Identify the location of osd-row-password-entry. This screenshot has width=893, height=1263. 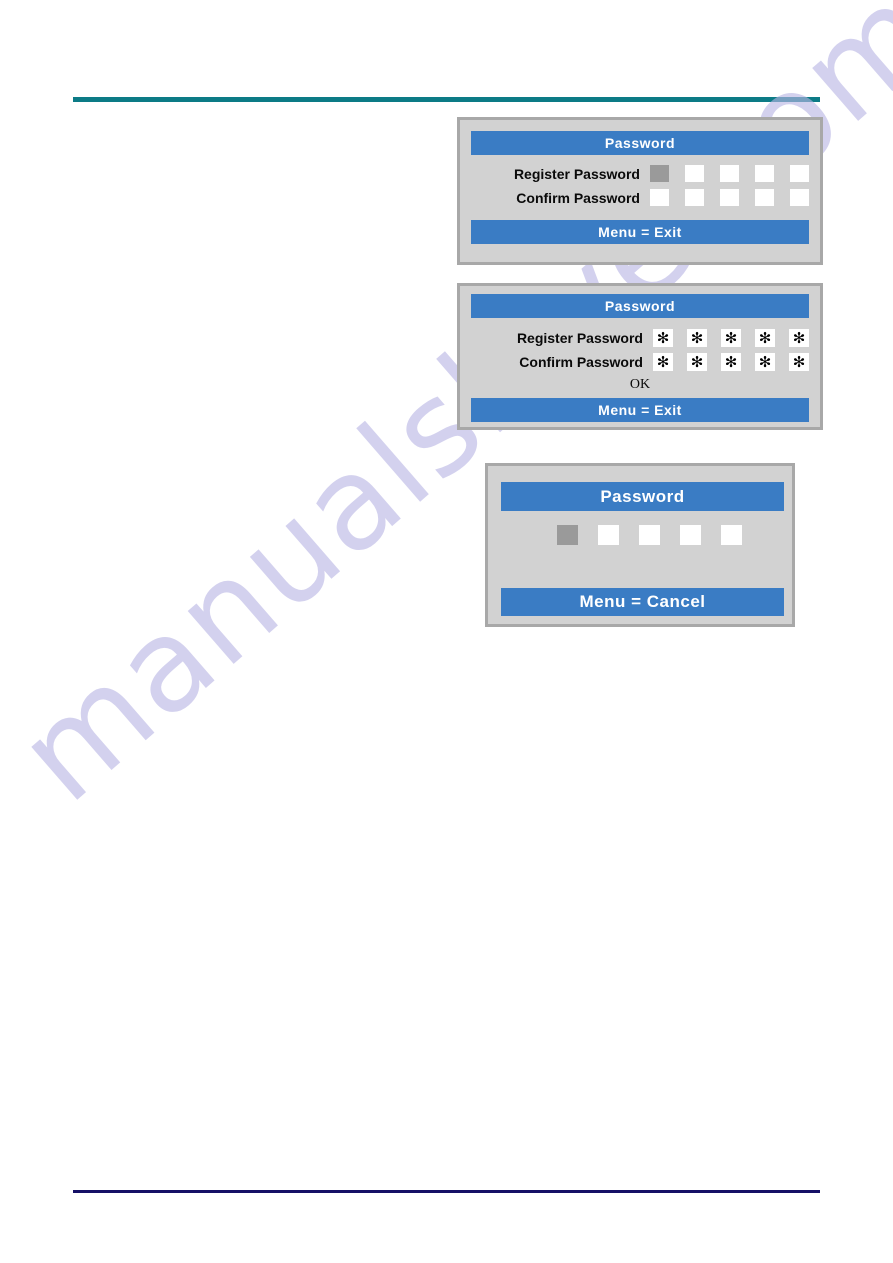
(642, 535).